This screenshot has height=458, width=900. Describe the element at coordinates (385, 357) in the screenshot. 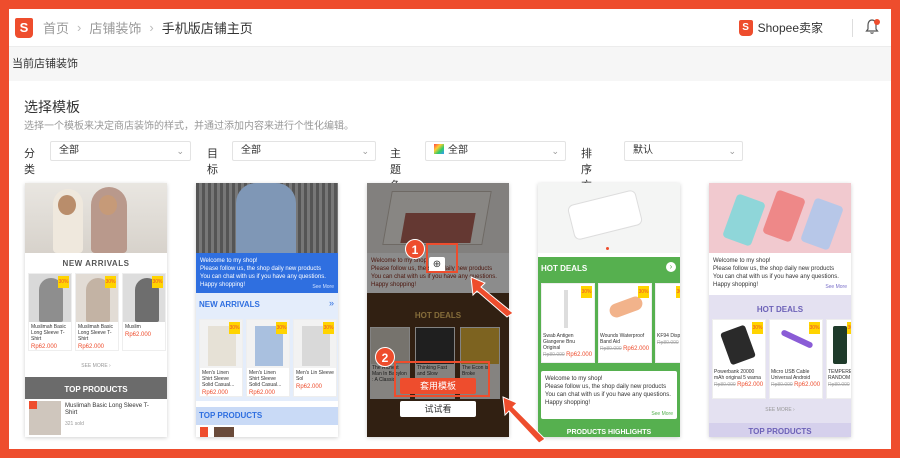

I see `annotation-number-2: 2` at that location.